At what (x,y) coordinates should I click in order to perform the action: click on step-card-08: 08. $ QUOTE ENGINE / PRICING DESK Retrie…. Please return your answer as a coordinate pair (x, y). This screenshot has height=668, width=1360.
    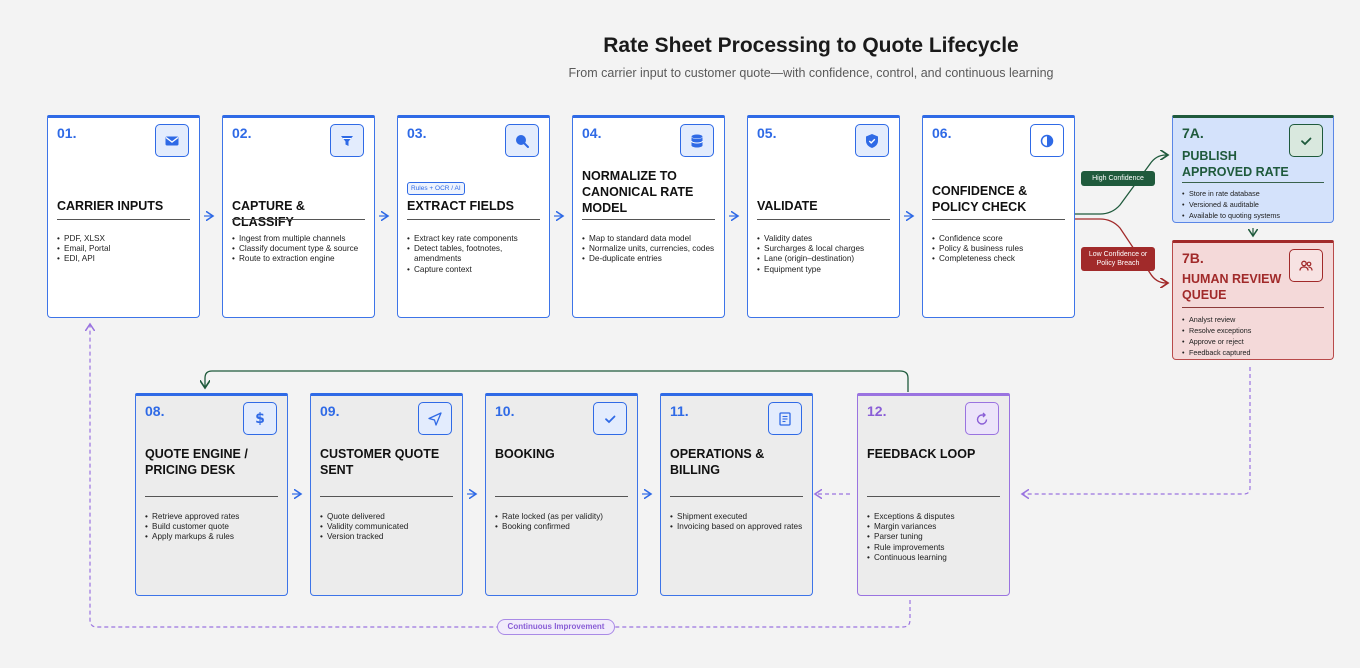
    Looking at the image, I should click on (211, 494).